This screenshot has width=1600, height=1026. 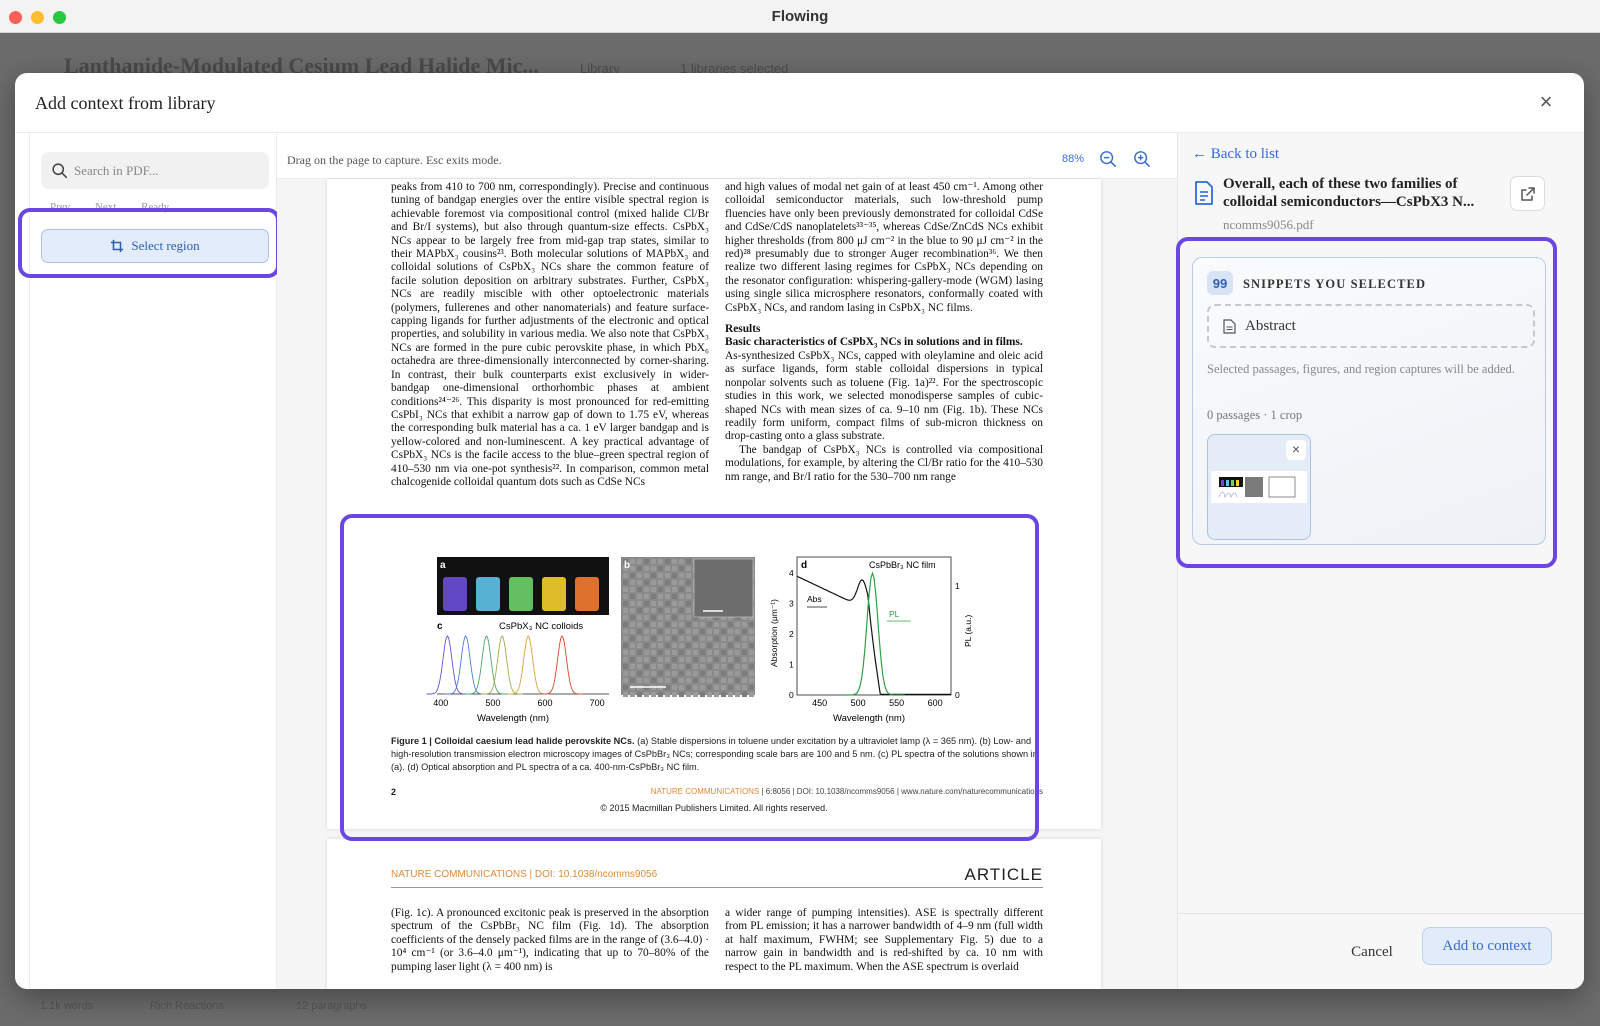 What do you see at coordinates (167, 170) in the screenshot?
I see `pdf-search-input` at bounding box center [167, 170].